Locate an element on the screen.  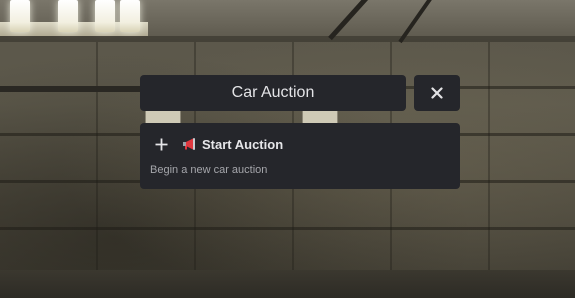
menu-item-header: Start Auction is located at coordinates (300, 144).